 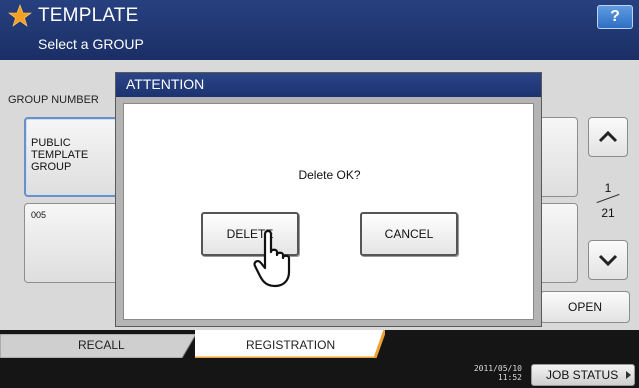 I want to click on chevron-down-icon, so click(x=608, y=260).